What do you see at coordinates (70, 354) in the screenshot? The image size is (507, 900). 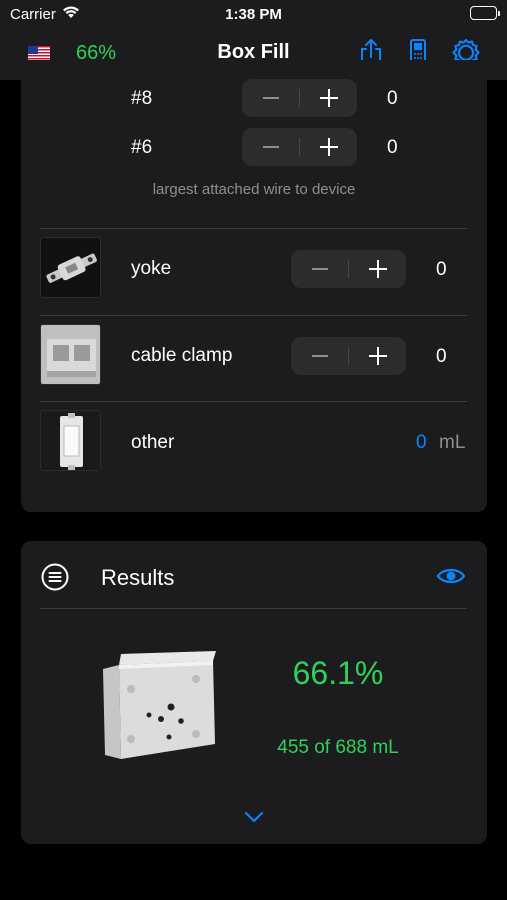 I see `cable-clamp-image` at bounding box center [70, 354].